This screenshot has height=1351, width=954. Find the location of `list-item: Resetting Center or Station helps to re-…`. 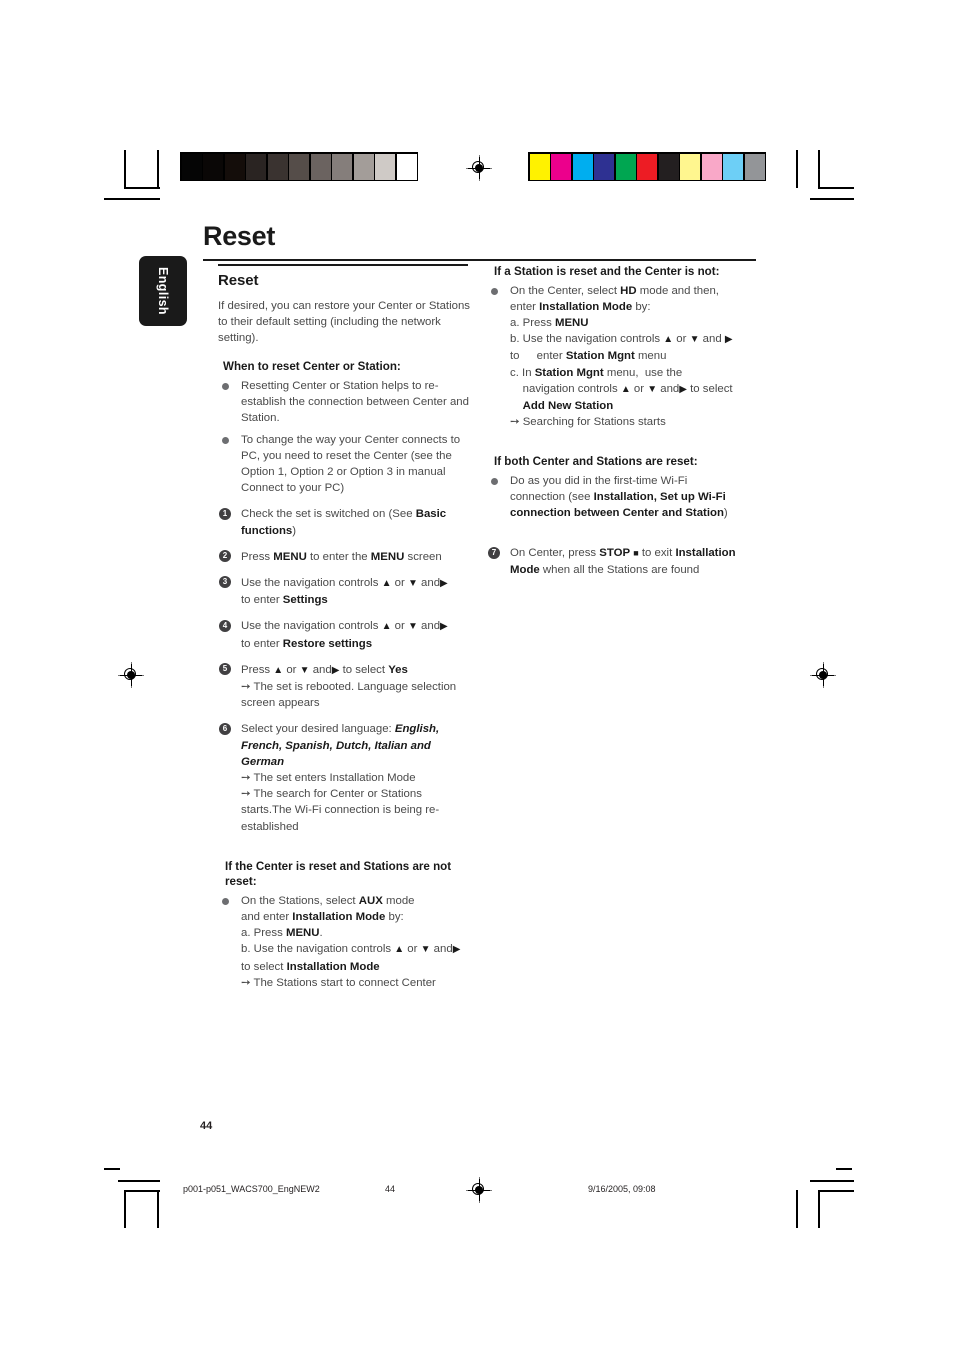

list-item: Resetting Center or Station helps to re-… is located at coordinates (344, 402).